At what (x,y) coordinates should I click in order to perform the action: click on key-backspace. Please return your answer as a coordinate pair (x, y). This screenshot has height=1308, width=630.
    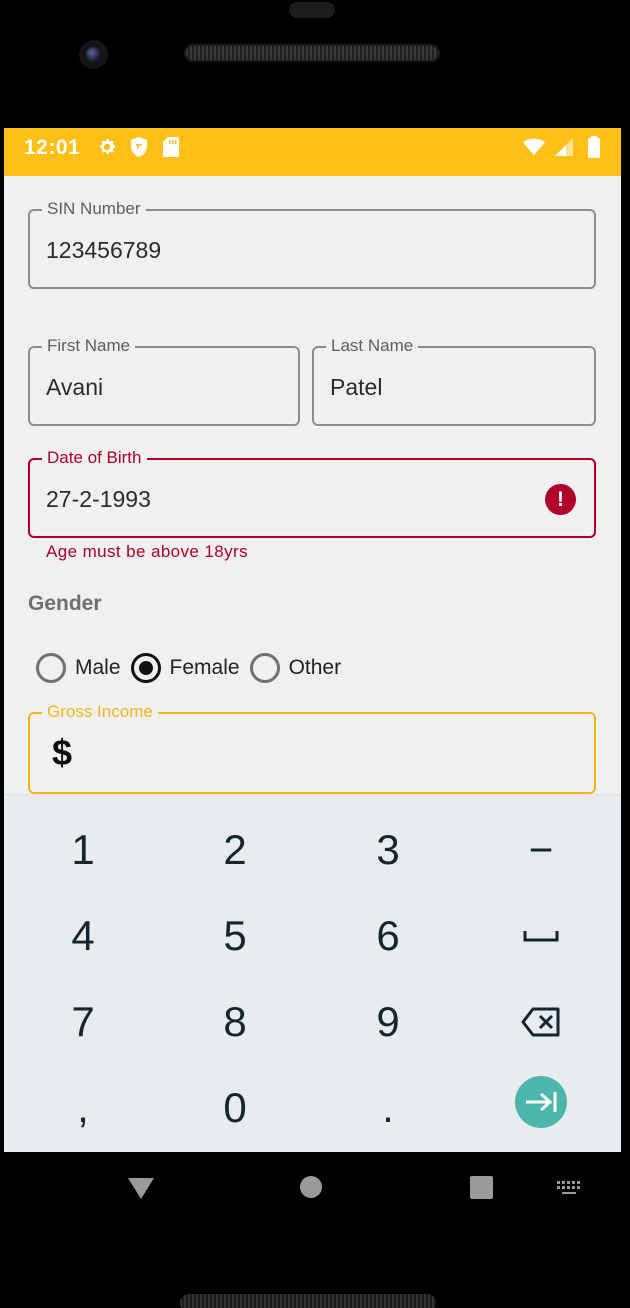
    Looking at the image, I should click on (541, 1022).